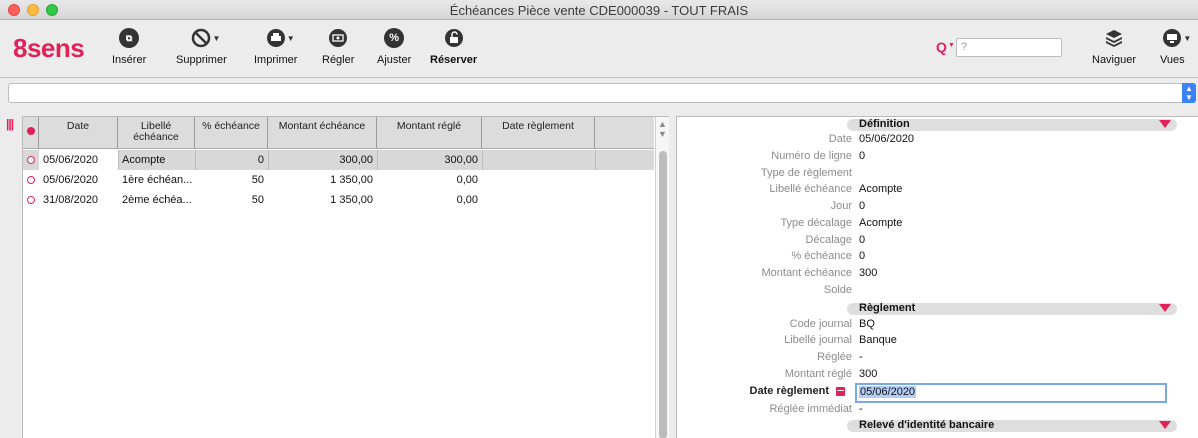  I want to click on pay-button: Régler, so click(338, 47).